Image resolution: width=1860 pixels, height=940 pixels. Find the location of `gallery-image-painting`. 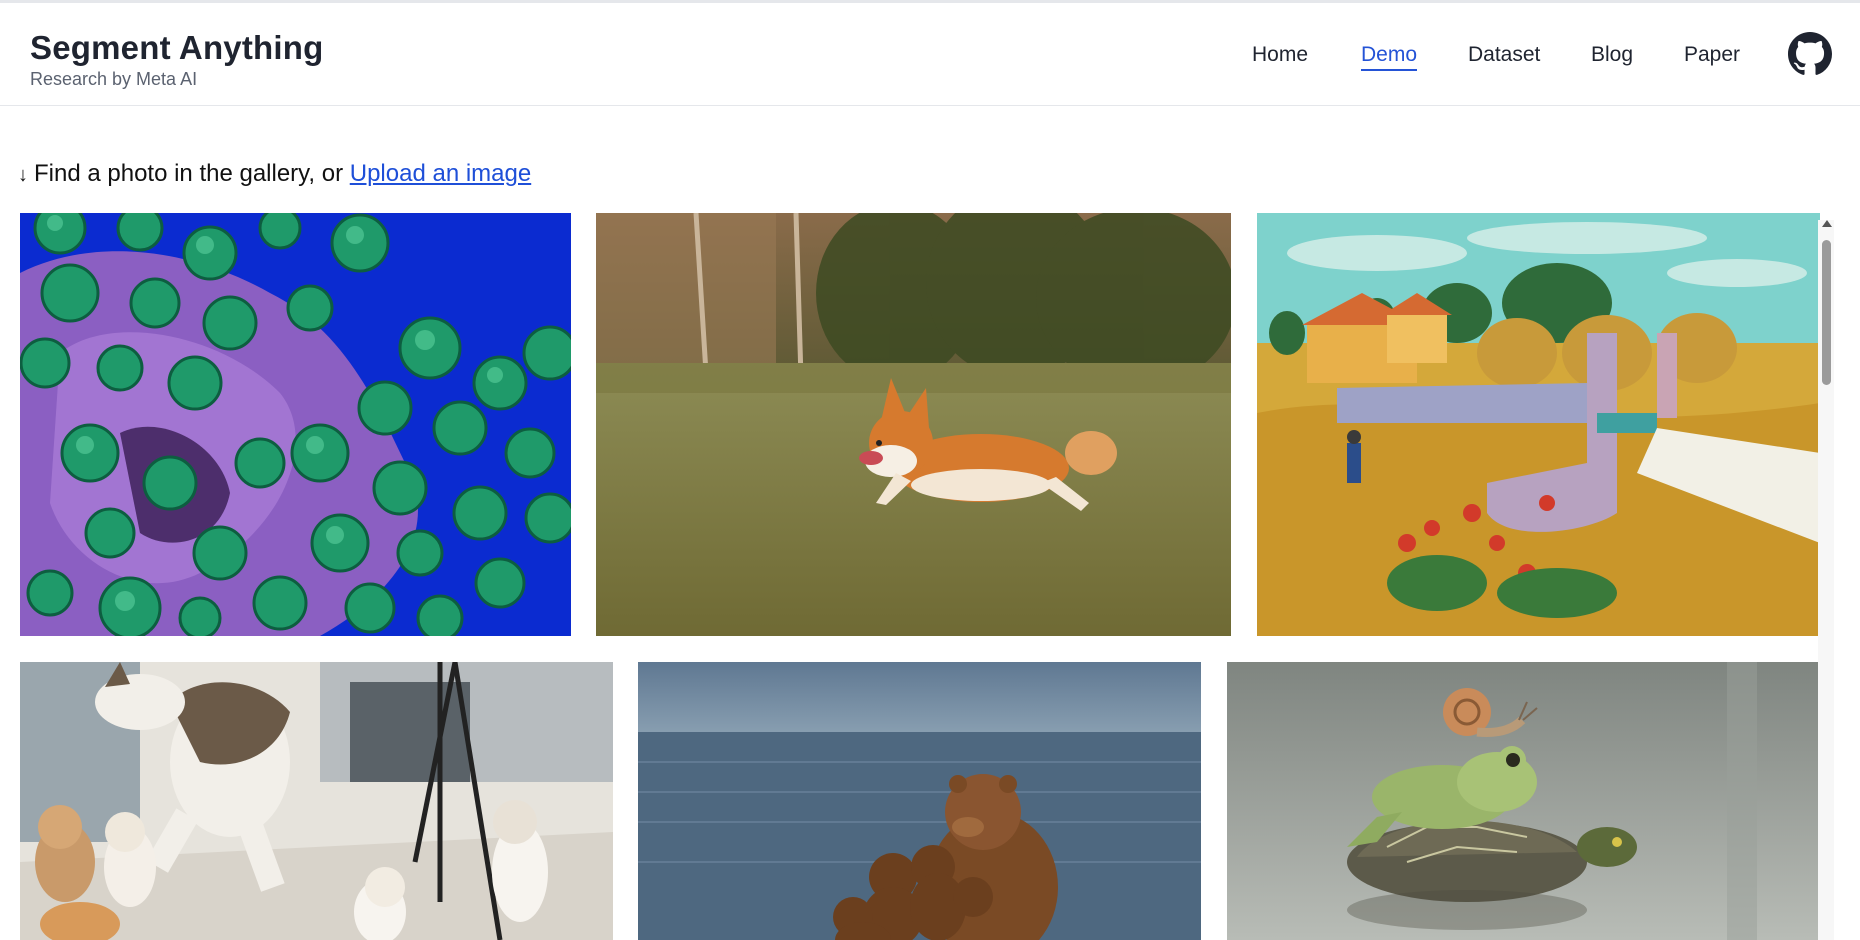

gallery-image-painting is located at coordinates (1538, 424).